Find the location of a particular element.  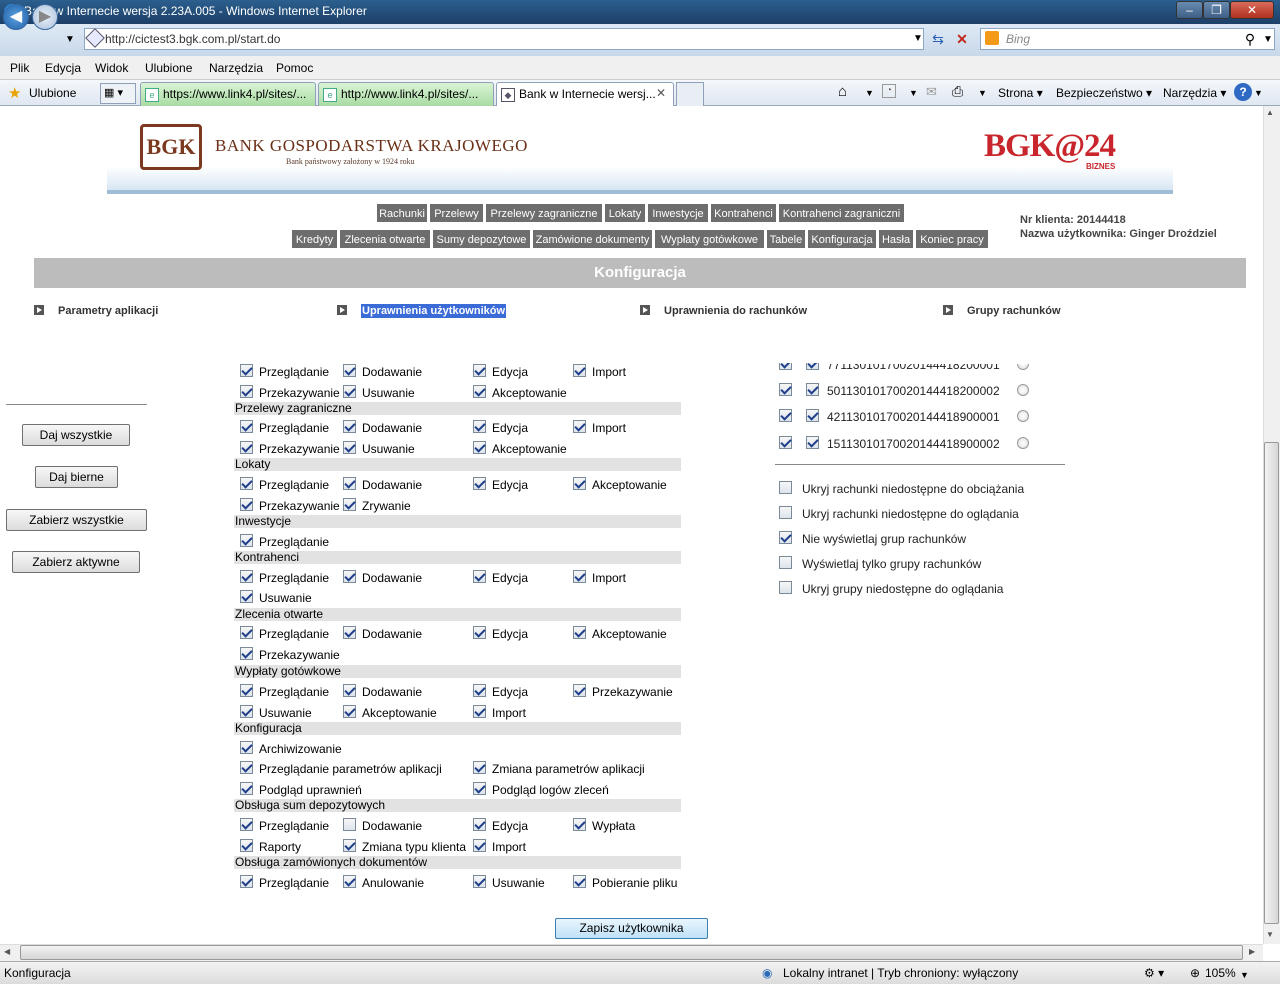

quick-tabs-icon: ▦ ▾ is located at coordinates (118, 93).